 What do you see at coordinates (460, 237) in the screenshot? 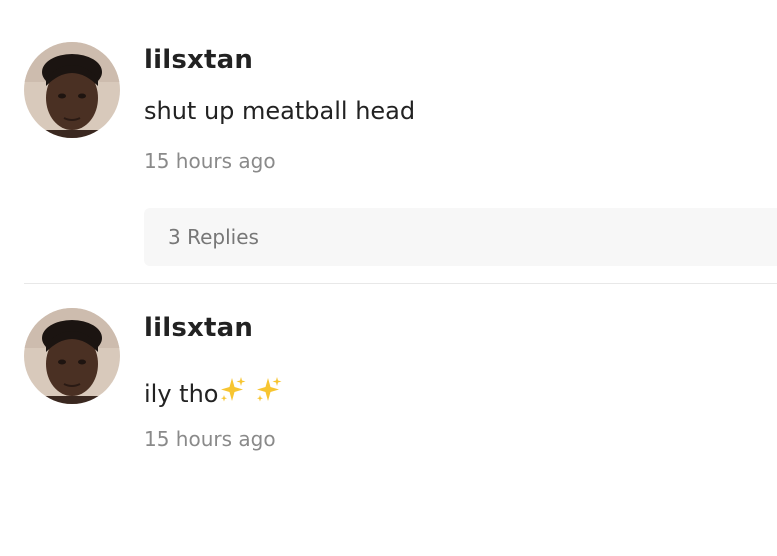
I see `view-replies-button: 3 Replies` at bounding box center [460, 237].